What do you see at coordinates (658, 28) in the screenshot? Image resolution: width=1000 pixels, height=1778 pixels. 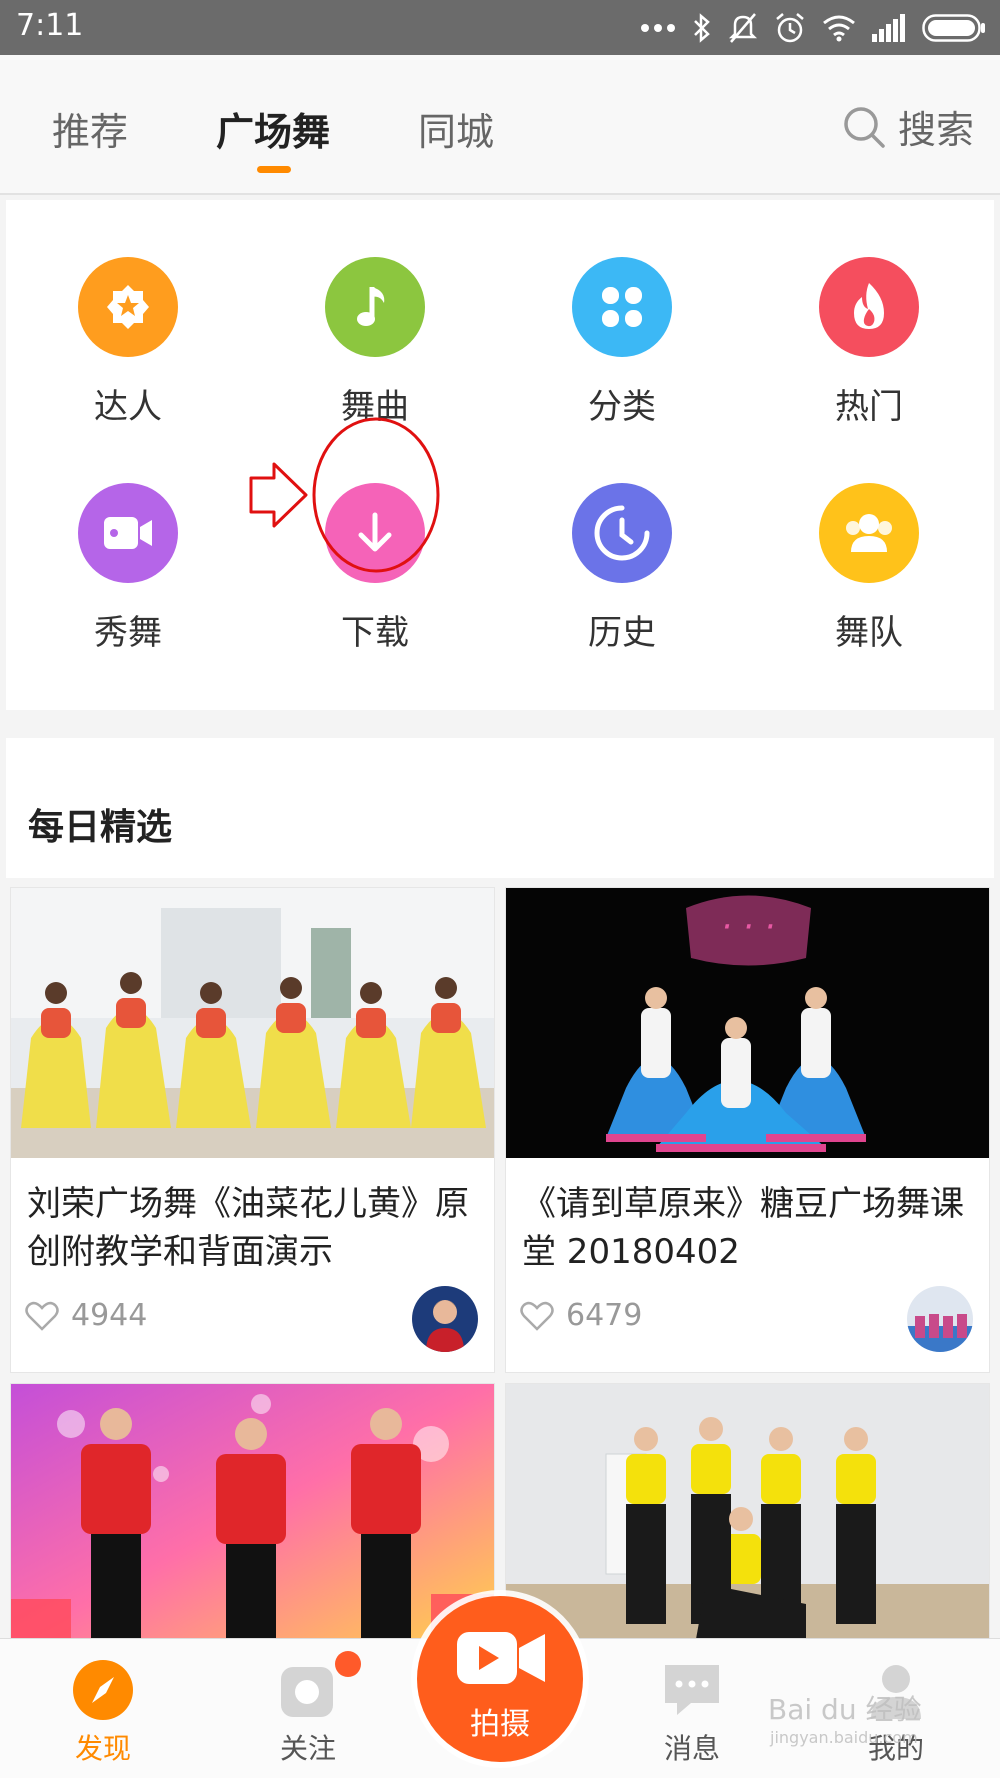 I see `more-dots-icon` at bounding box center [658, 28].